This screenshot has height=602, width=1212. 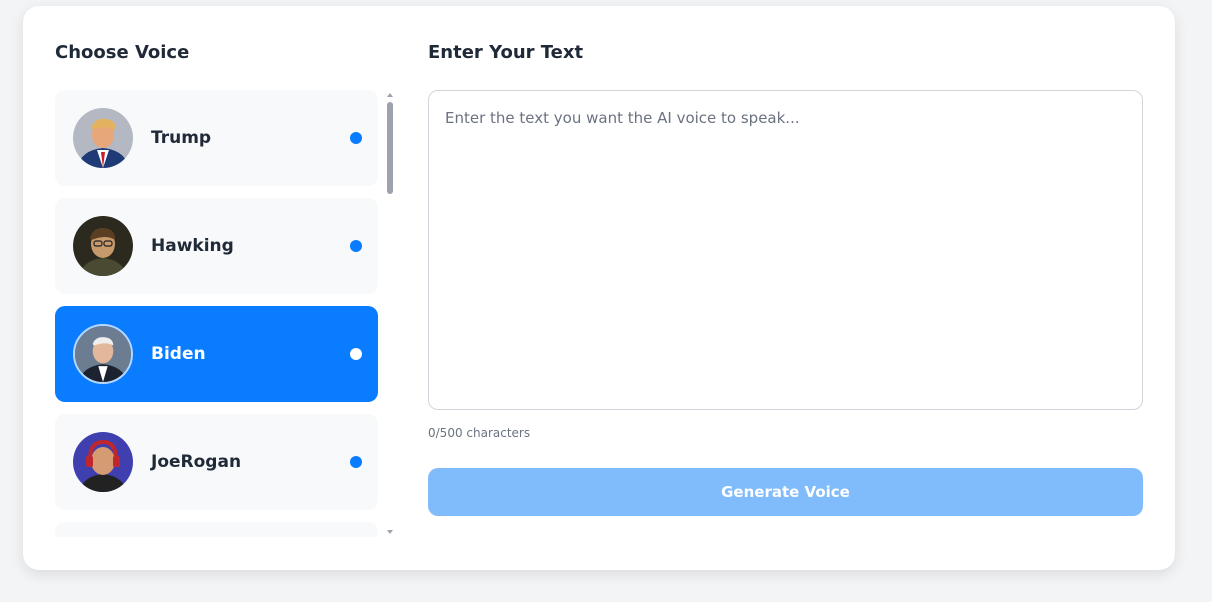 I want to click on voice-item-trump: Trump, so click(x=216, y=138).